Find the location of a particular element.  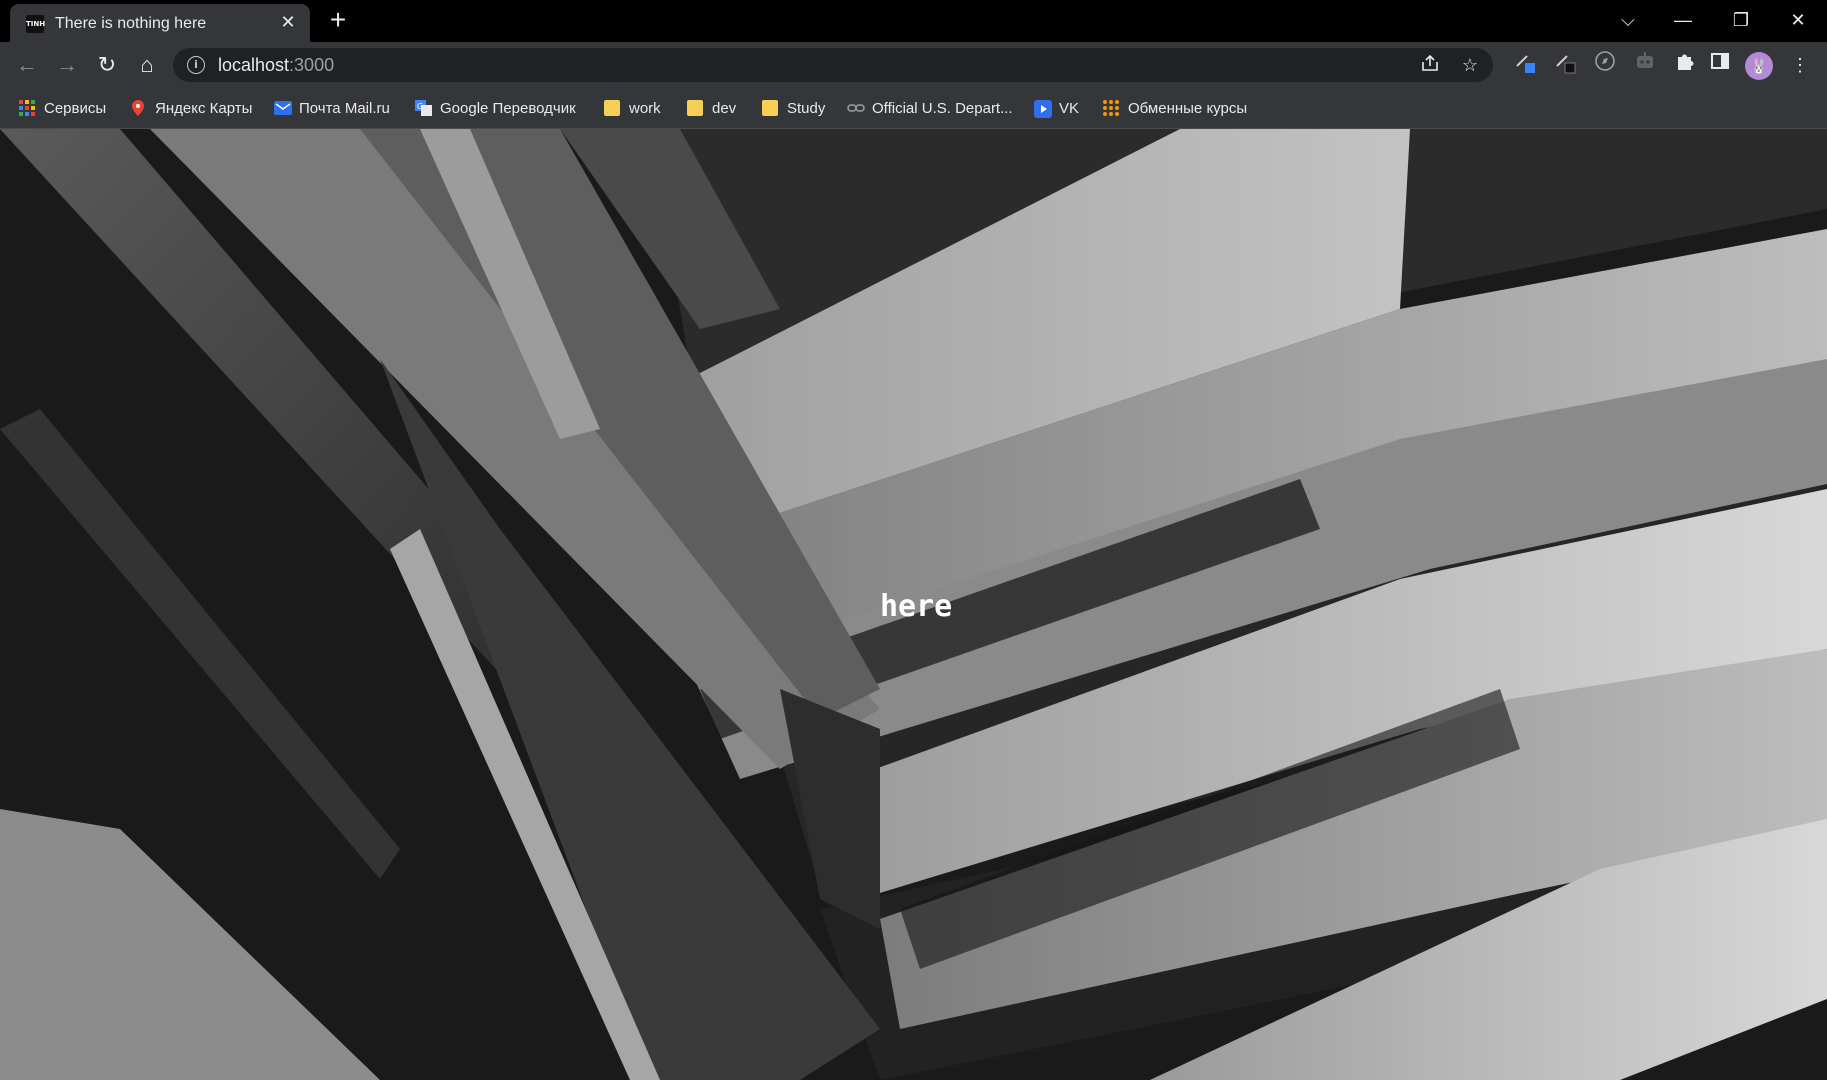

bookmark-vk: VK is located at coordinates (1056, 108).